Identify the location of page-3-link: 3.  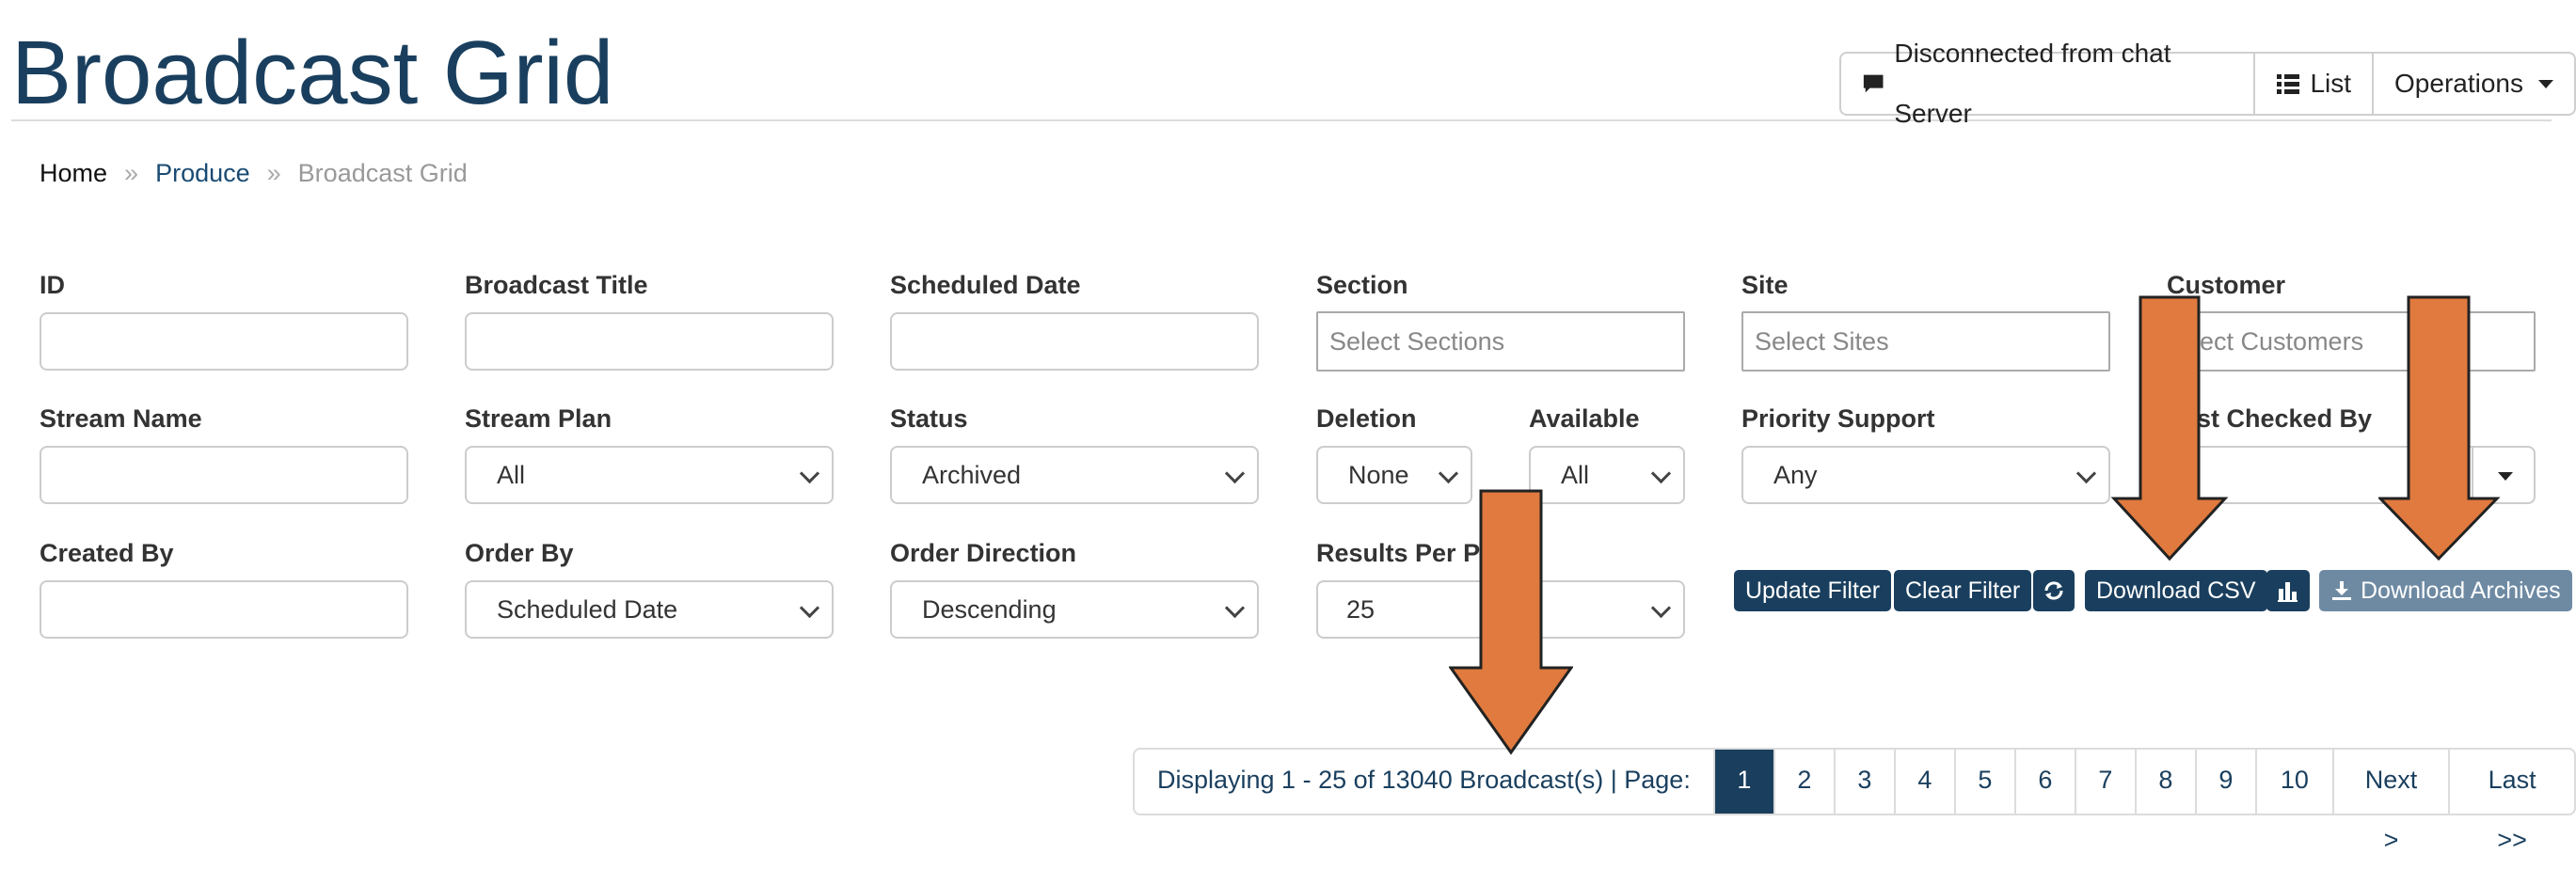
(1866, 782).